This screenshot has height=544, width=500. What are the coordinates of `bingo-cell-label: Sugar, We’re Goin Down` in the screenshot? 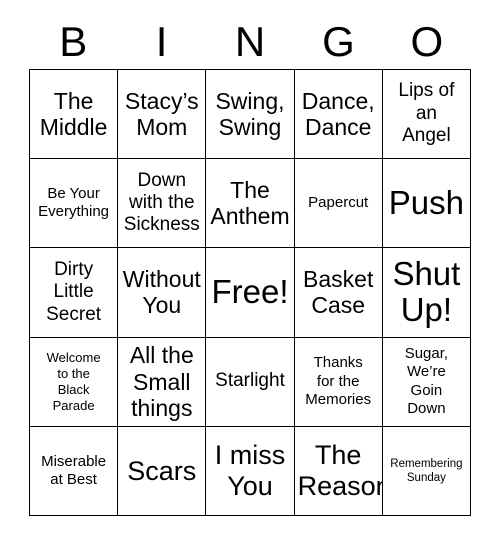 It's located at (426, 381).